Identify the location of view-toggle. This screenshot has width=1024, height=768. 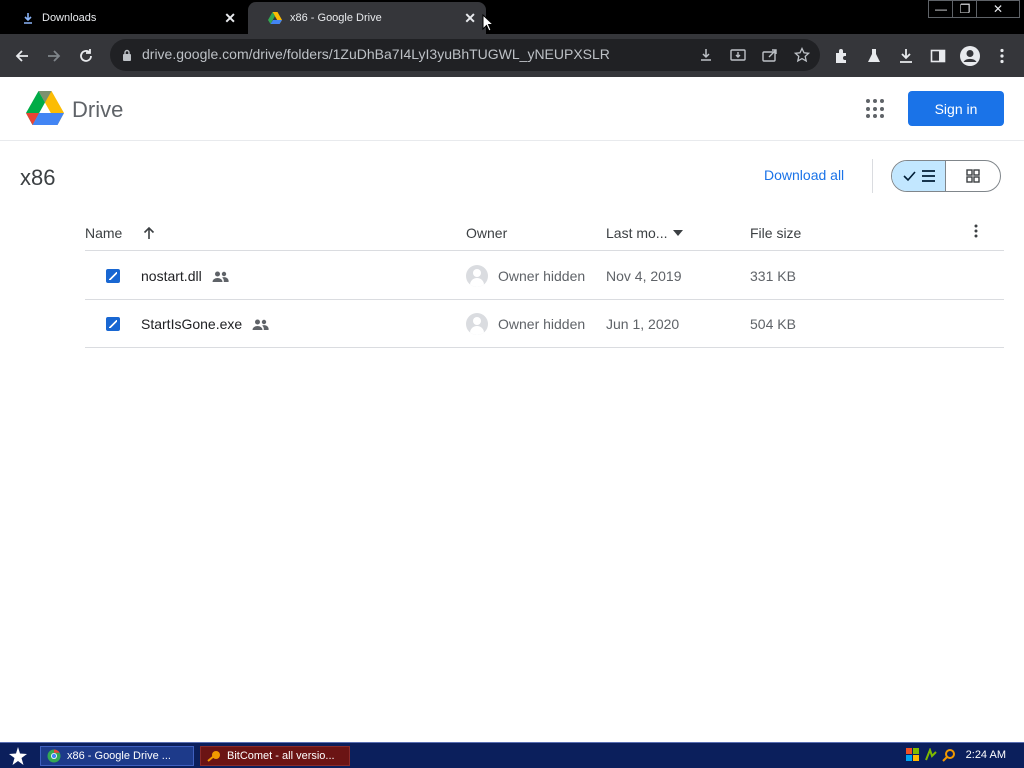
(946, 176).